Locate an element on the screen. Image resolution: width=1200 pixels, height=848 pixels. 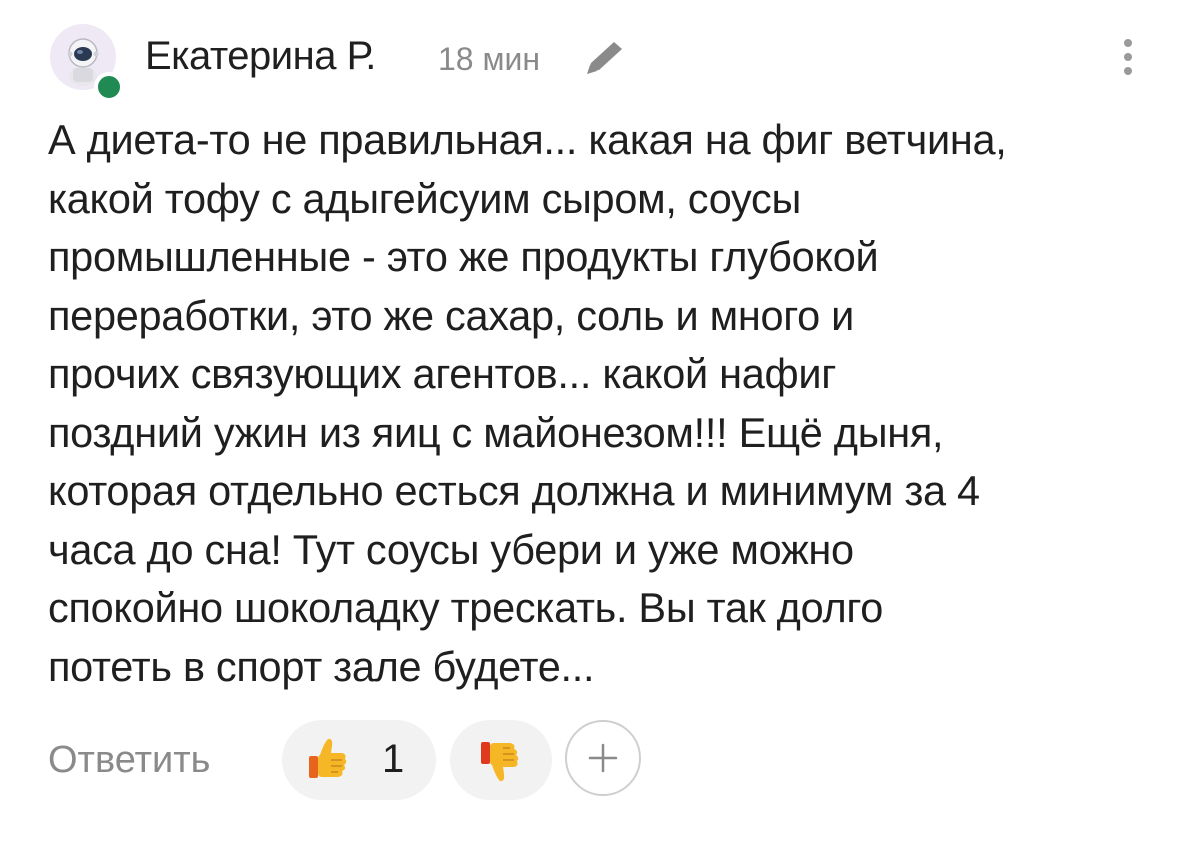
author-name: Екатерина Р. is located at coordinates (260, 56).